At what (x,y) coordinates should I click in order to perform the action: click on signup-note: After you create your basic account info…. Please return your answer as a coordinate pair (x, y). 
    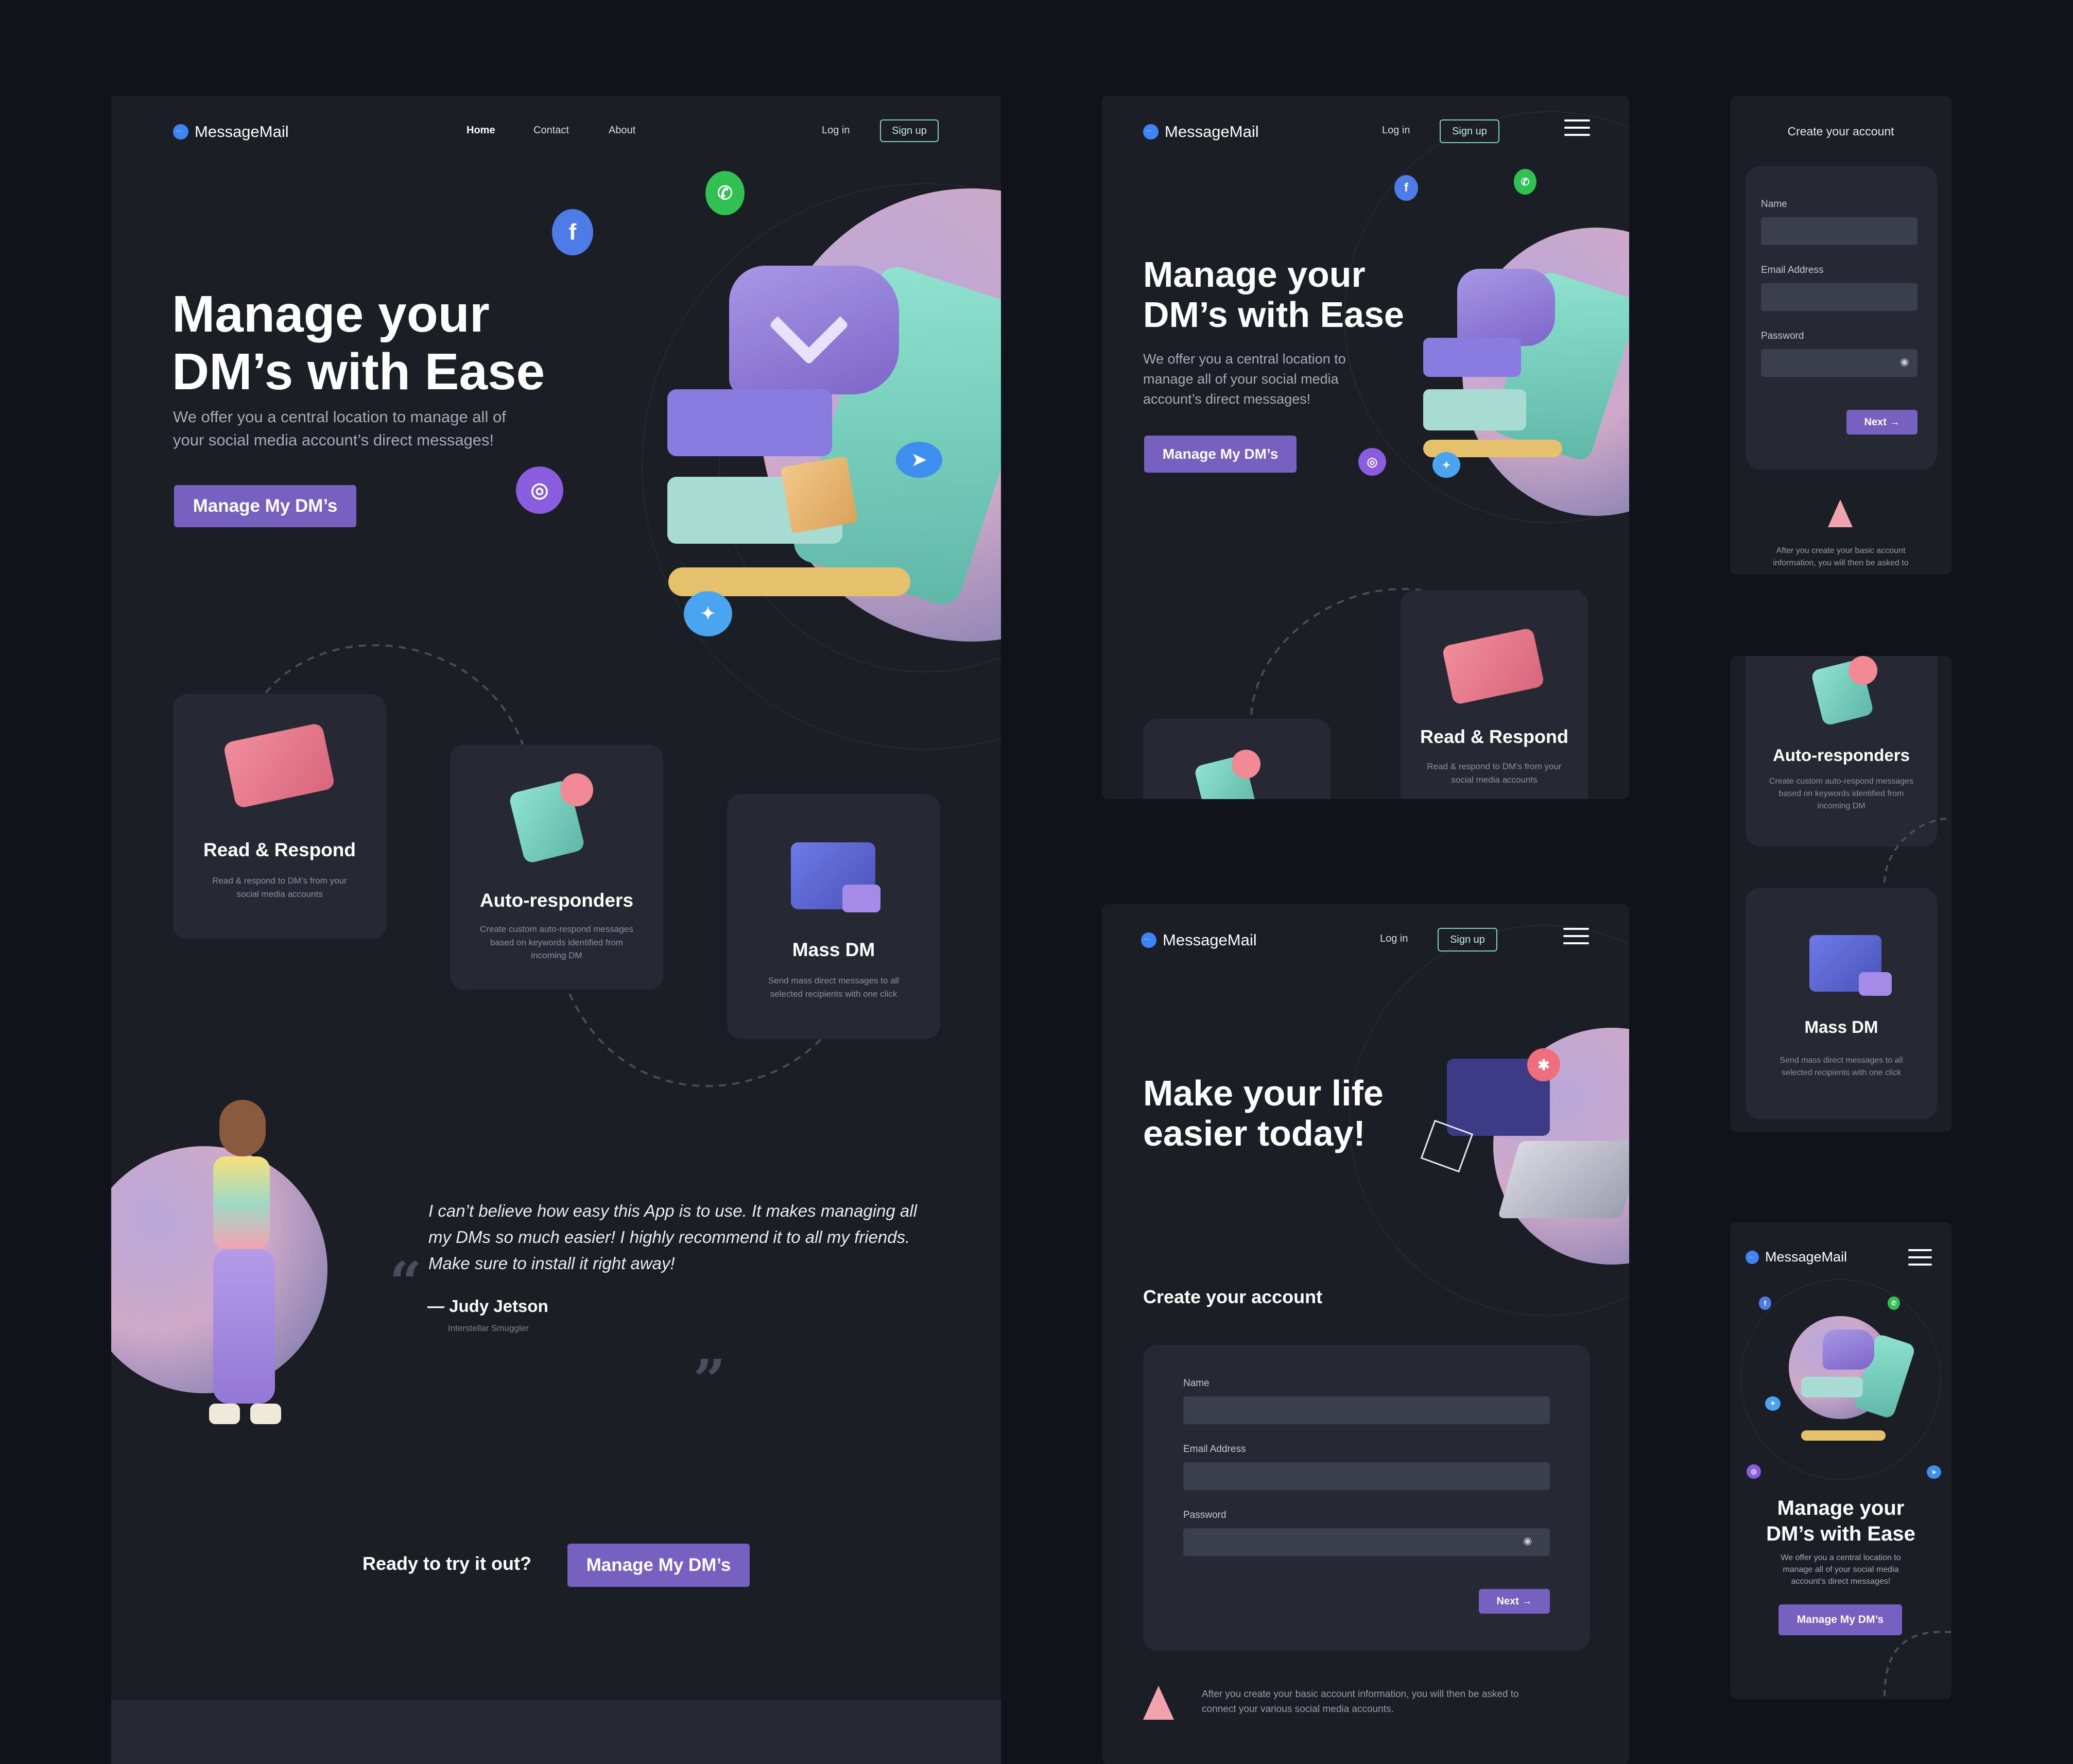
    Looking at the image, I should click on (1361, 1702).